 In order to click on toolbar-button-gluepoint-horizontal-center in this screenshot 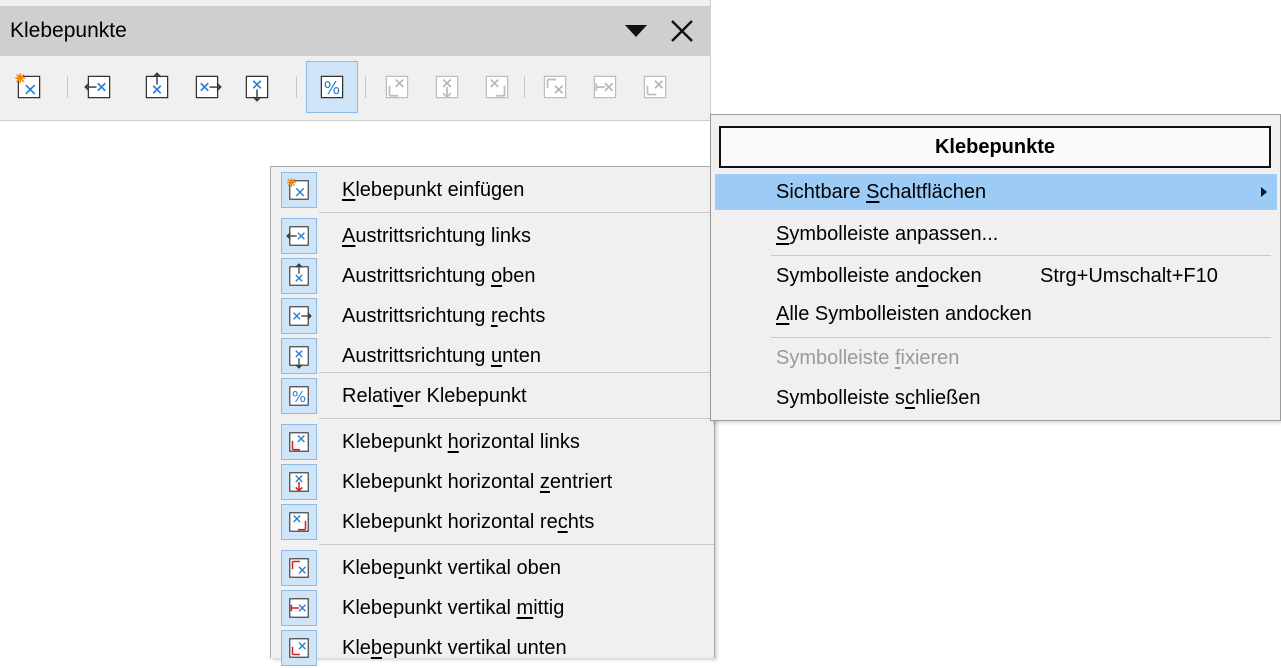, I will do `click(447, 87)`.